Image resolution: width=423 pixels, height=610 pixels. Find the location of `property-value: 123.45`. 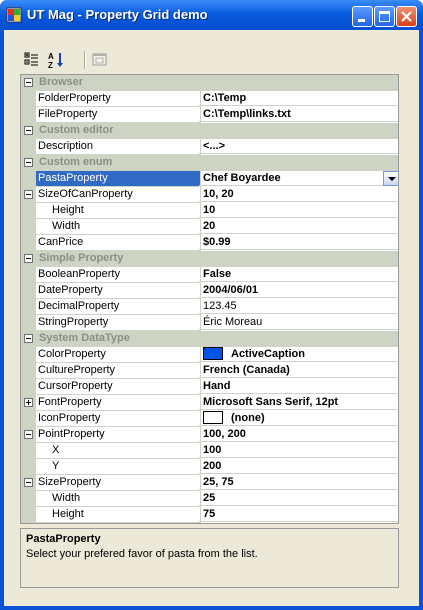

property-value: 123.45 is located at coordinates (298, 306).